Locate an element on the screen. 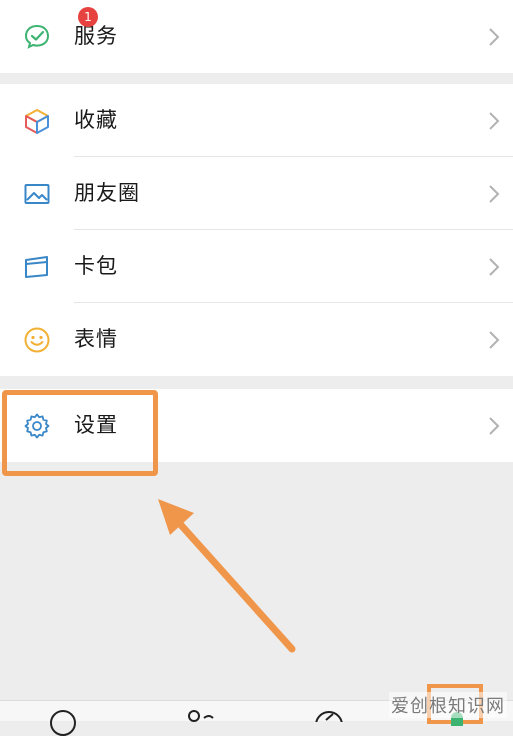 Image resolution: width=513 pixels, height=736 pixels. menu-label-moments: 朋友圈 is located at coordinates (107, 193).